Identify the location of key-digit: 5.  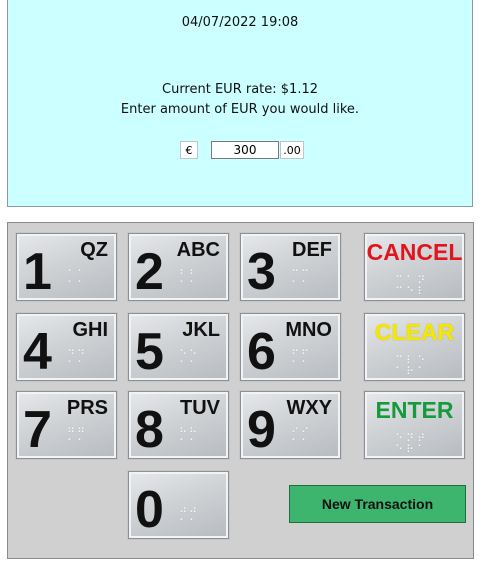
(149, 352).